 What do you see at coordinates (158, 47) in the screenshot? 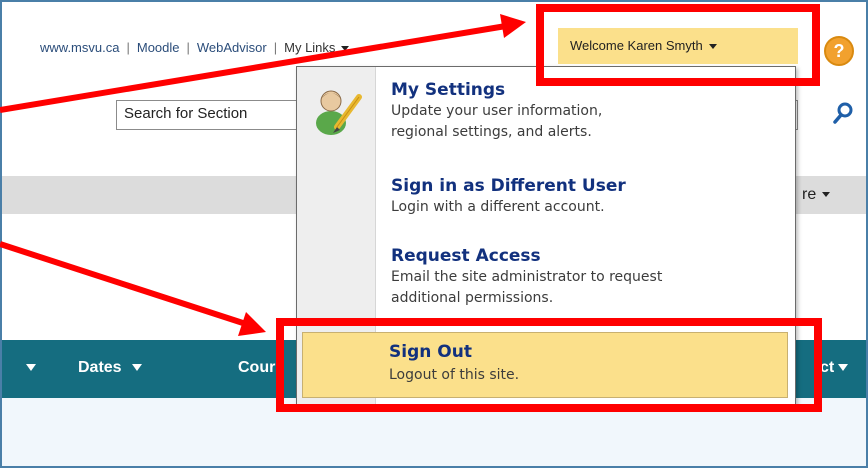
I see `link-moodle: Moodle` at bounding box center [158, 47].